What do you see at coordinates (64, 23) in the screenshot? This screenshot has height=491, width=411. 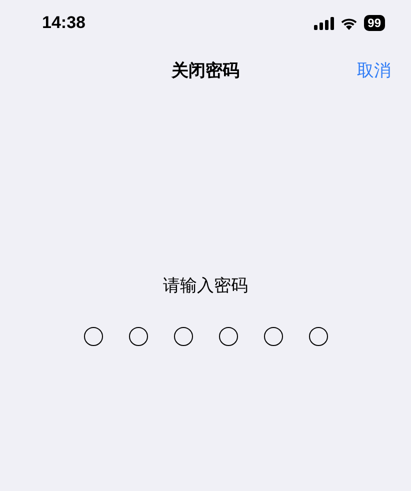 I see `status-time: 14:38` at bounding box center [64, 23].